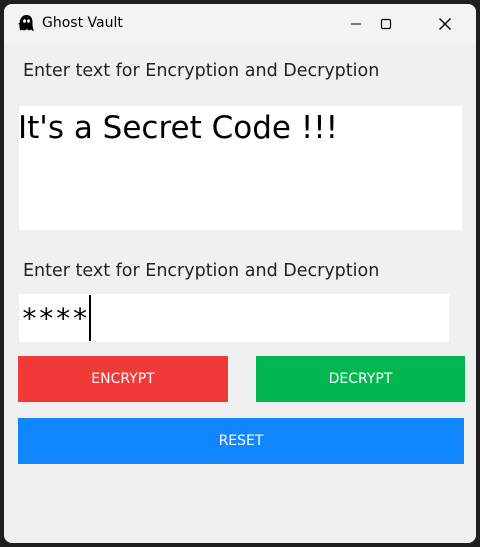 The width and height of the screenshot is (480, 547). Describe the element at coordinates (123, 379) in the screenshot. I see `encrypt-button: ENCRYPT` at that location.